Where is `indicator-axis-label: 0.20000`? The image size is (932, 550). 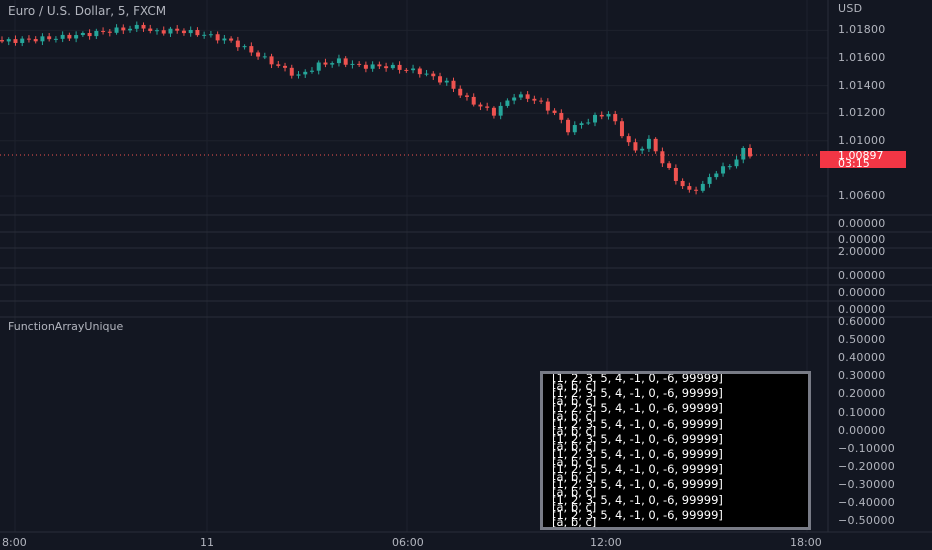 indicator-axis-label: 0.20000 is located at coordinates (862, 394).